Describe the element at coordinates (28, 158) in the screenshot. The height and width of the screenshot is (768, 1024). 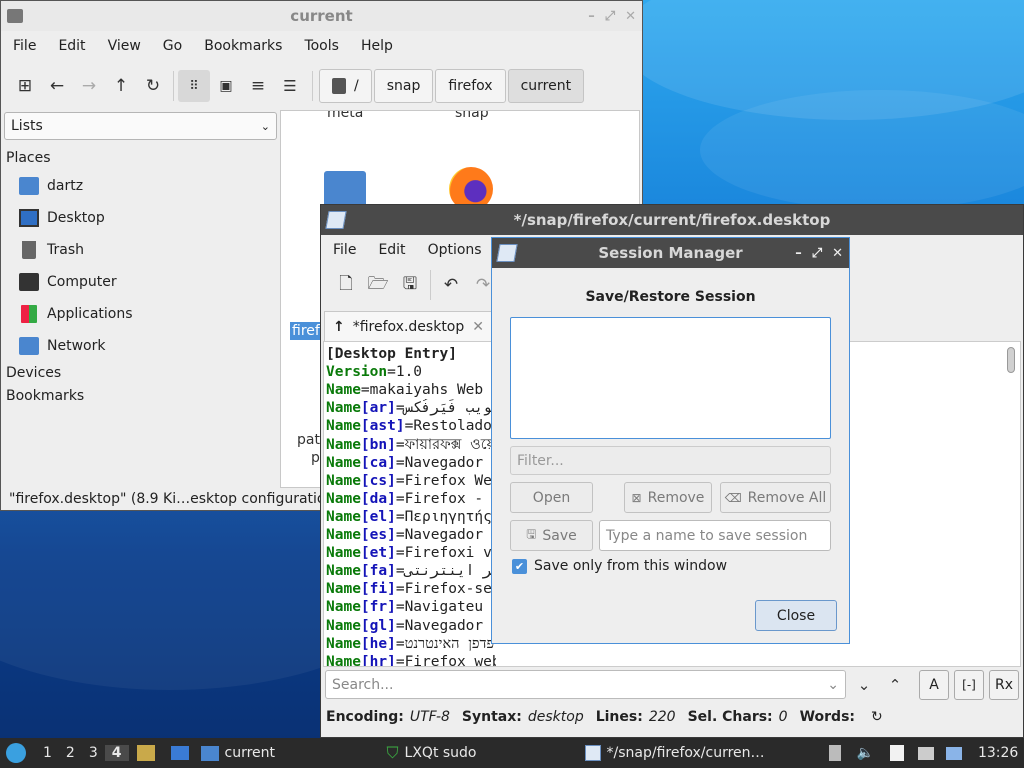
I see `section-places: Places` at that location.